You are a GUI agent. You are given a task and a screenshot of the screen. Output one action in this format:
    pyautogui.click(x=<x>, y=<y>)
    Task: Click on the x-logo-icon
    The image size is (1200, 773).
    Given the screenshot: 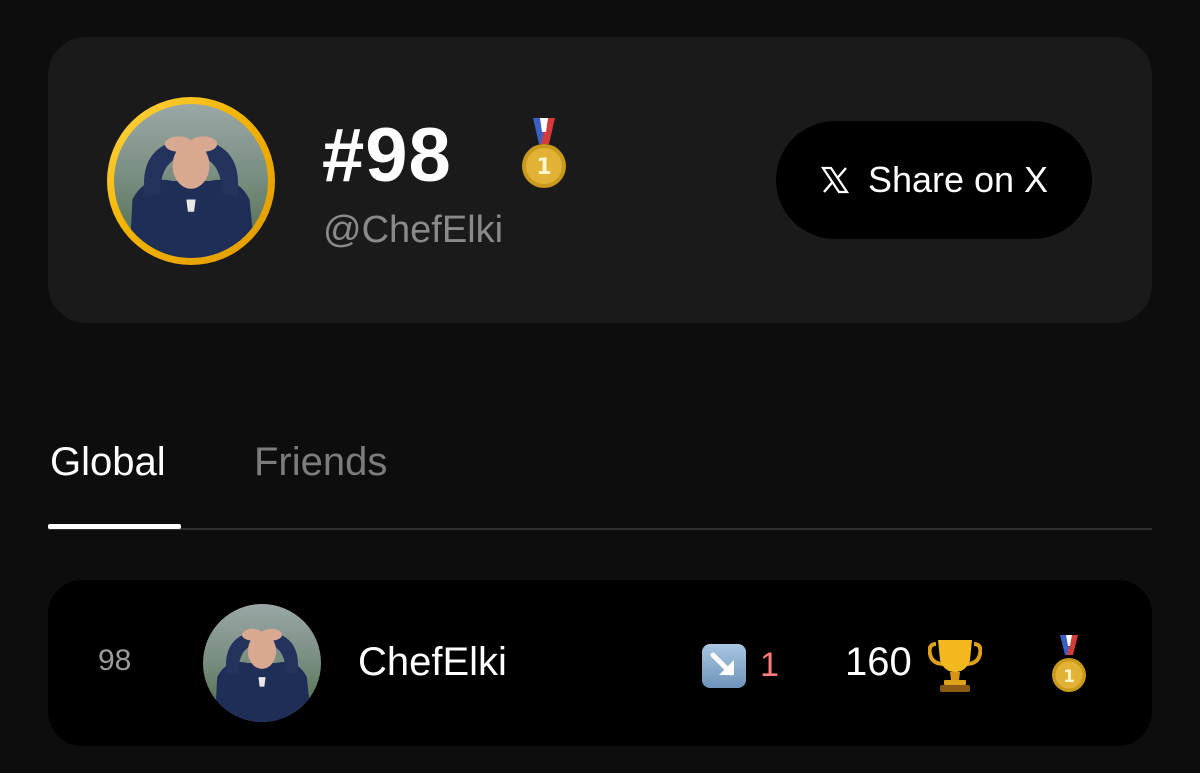 What is the action you would take?
    pyautogui.click(x=834, y=180)
    